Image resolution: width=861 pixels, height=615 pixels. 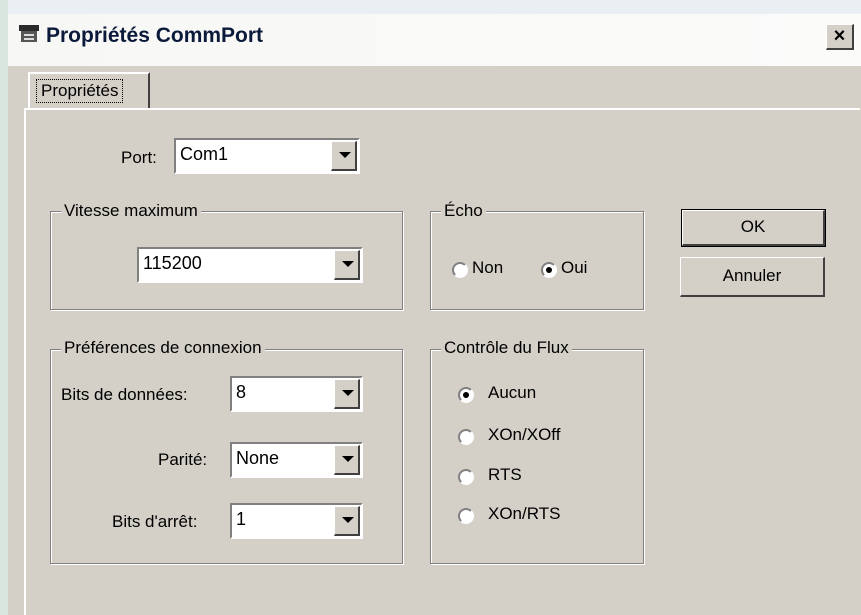 What do you see at coordinates (512, 392) in the screenshot?
I see `flux-aucun-label: Aucun` at bounding box center [512, 392].